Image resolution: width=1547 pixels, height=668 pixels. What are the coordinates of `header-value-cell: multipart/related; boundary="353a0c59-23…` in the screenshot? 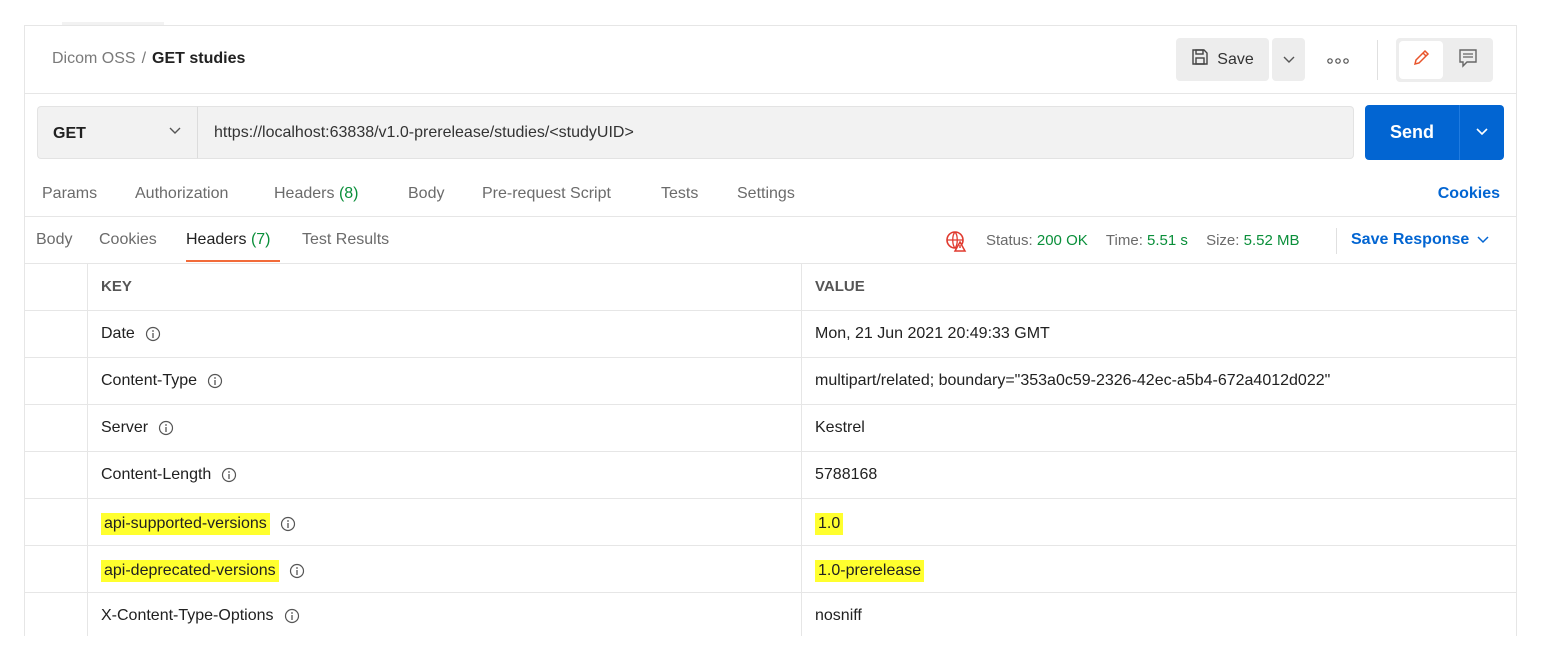 It's located at (1159, 381).